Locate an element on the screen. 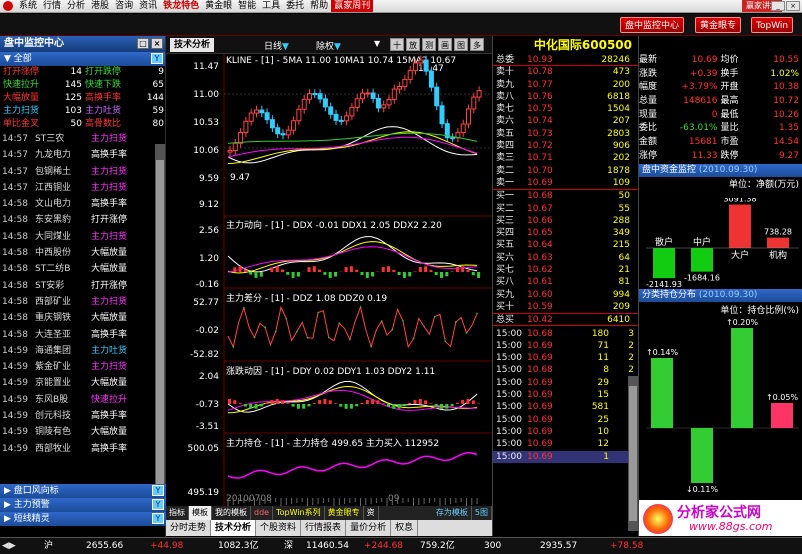 This screenshot has width=802, height=554. buy-row: 买四 10.65 349 is located at coordinates (565, 233).